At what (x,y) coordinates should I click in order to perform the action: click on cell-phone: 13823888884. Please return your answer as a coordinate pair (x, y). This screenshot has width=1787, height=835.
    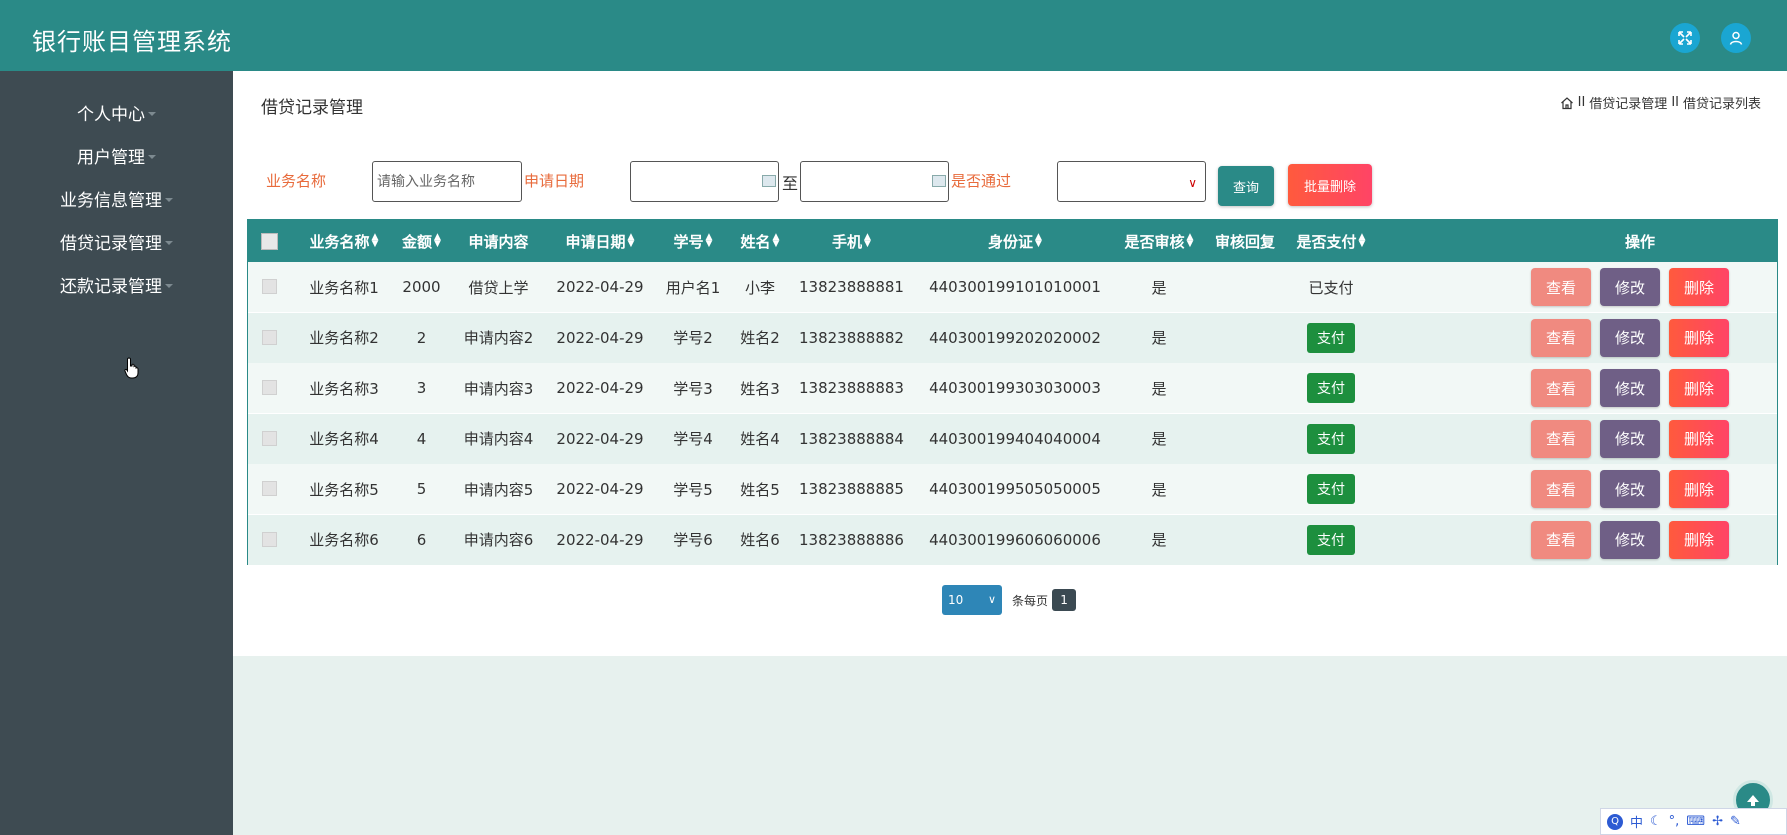
    Looking at the image, I should click on (851, 438).